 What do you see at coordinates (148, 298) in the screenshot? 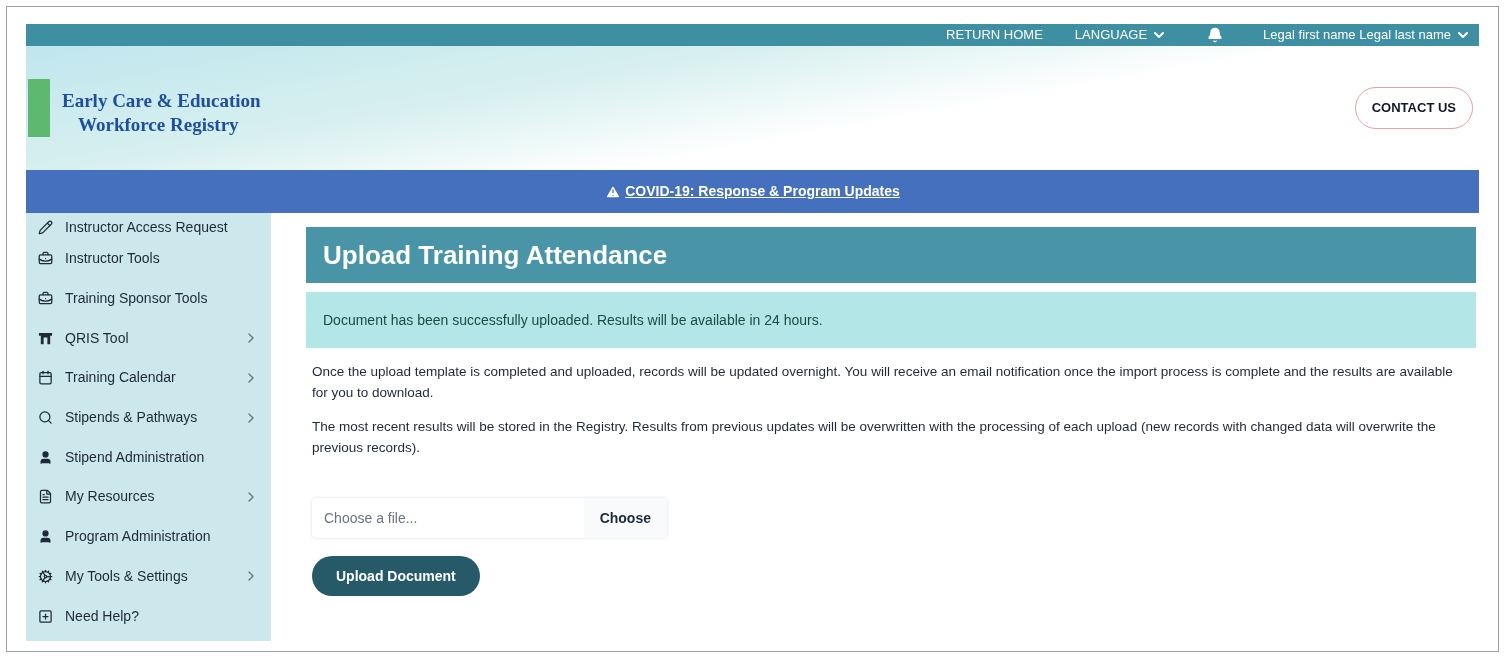
I see `sidebar-item: Training Sponsor Tools` at bounding box center [148, 298].